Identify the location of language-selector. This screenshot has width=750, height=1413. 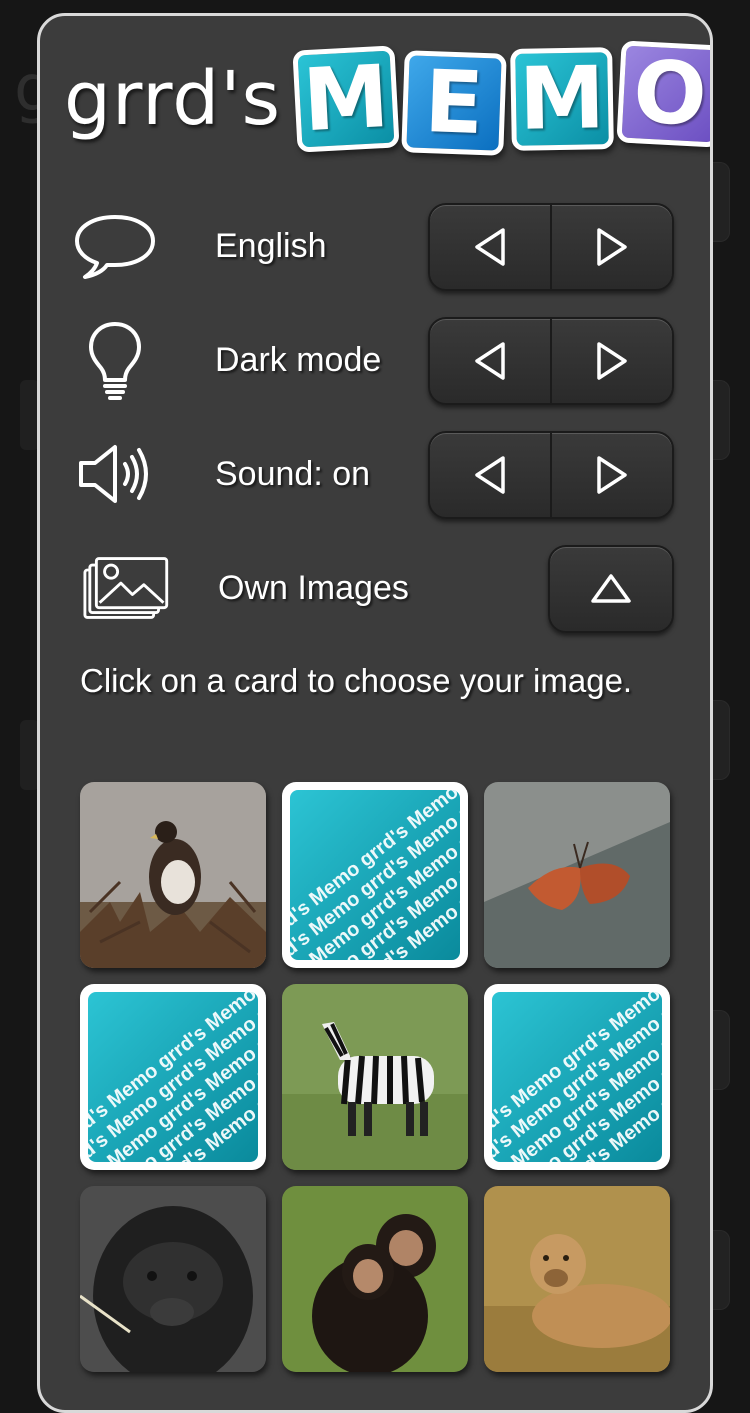
(551, 247).